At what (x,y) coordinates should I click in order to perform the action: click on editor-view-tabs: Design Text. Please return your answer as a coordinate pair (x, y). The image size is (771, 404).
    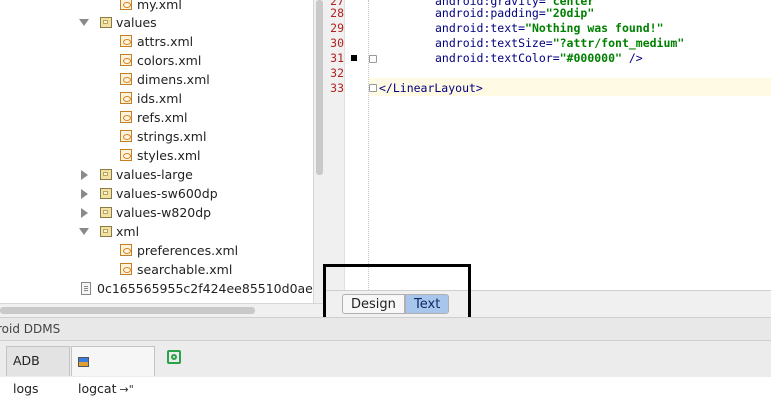
    Looking at the image, I should click on (548, 303).